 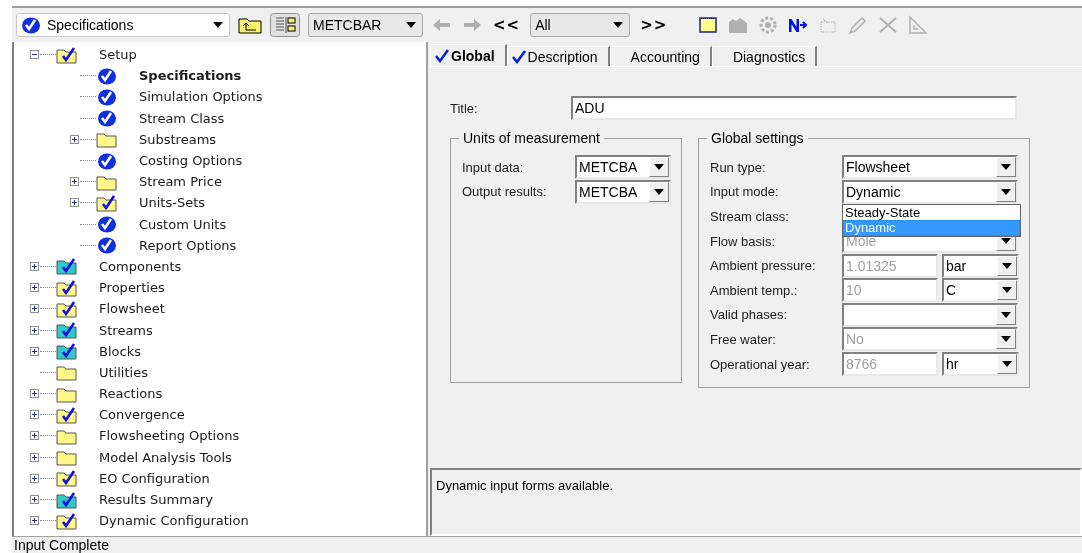 What do you see at coordinates (61, 545) in the screenshot?
I see `status-text: Input Complete` at bounding box center [61, 545].